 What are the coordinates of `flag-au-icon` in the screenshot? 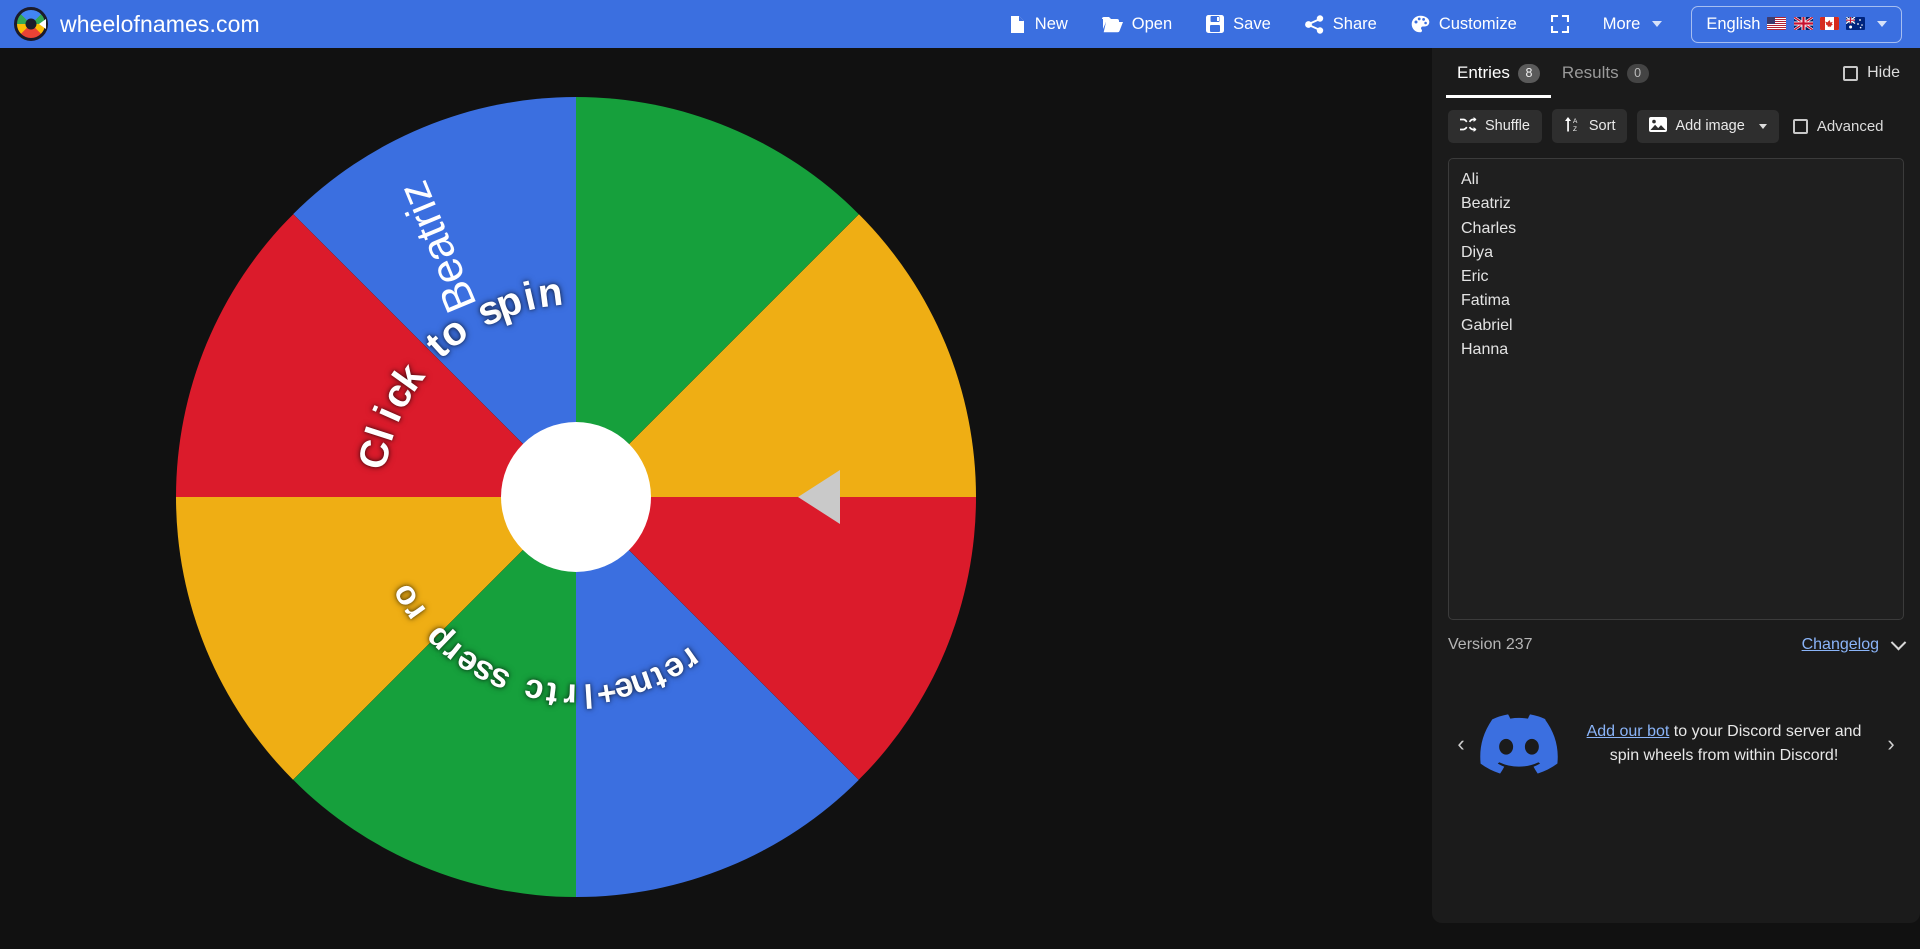 It's located at (1855, 23).